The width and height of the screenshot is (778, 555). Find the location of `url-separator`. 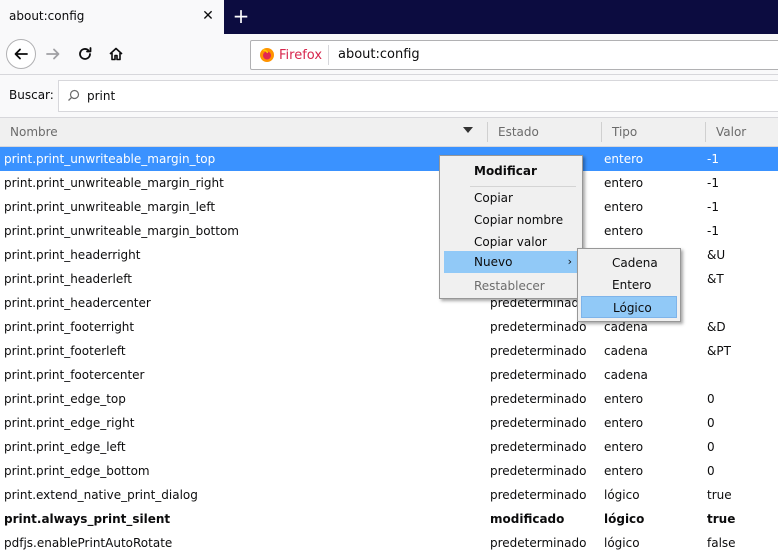

url-separator is located at coordinates (328, 55).